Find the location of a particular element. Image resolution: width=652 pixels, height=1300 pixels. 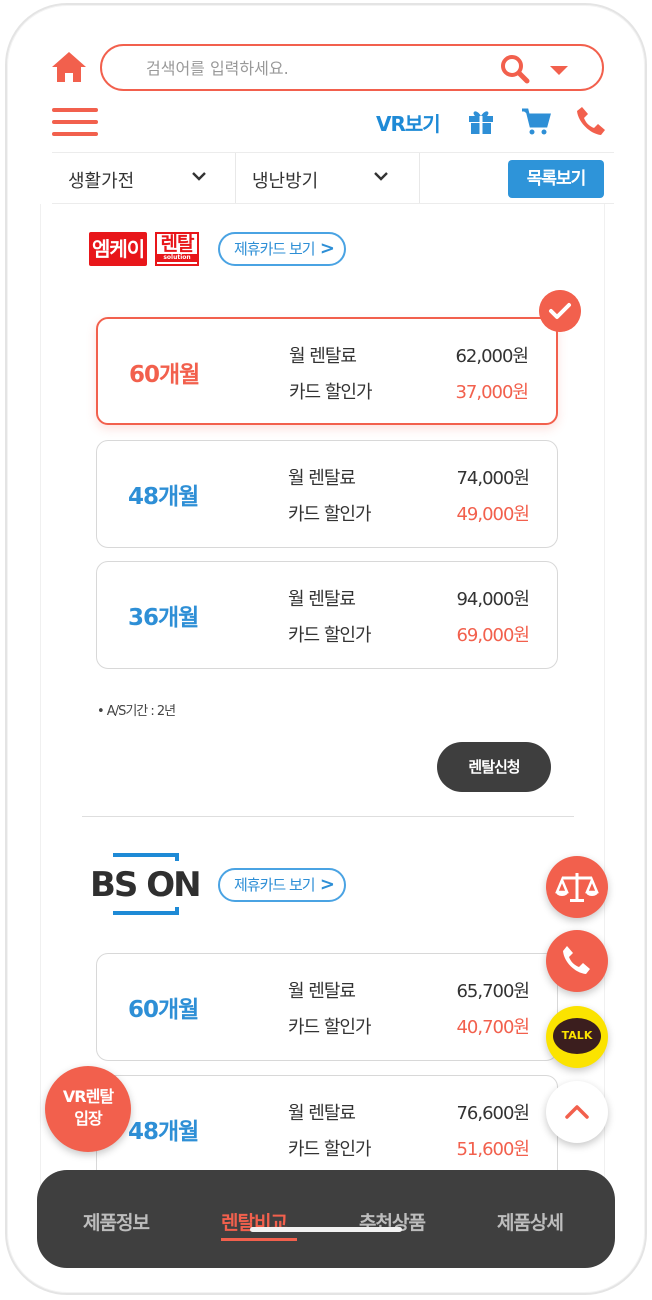

card-discount-price: 51,600원 is located at coordinates (493, 1149).